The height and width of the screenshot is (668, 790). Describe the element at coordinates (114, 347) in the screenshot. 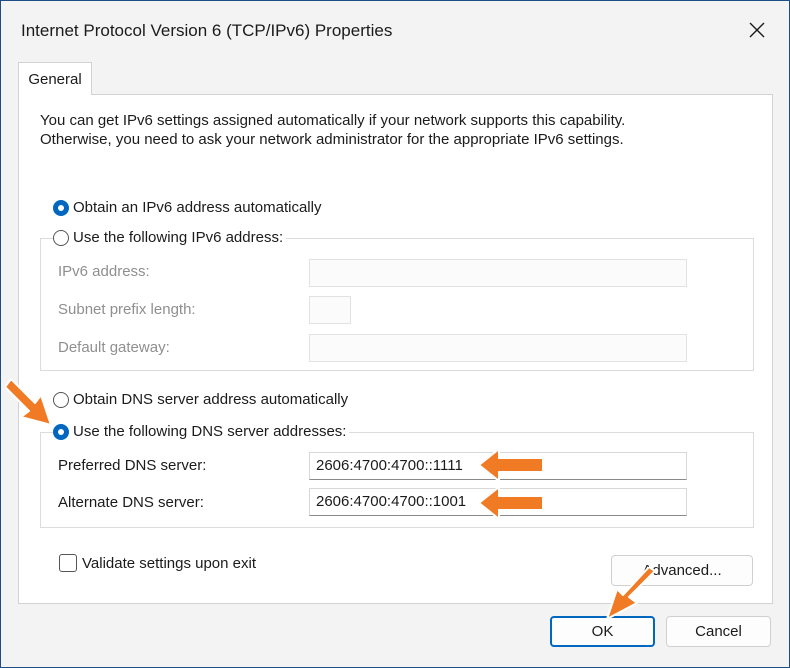

I see `default-gateway-label: Default gateway:` at that location.